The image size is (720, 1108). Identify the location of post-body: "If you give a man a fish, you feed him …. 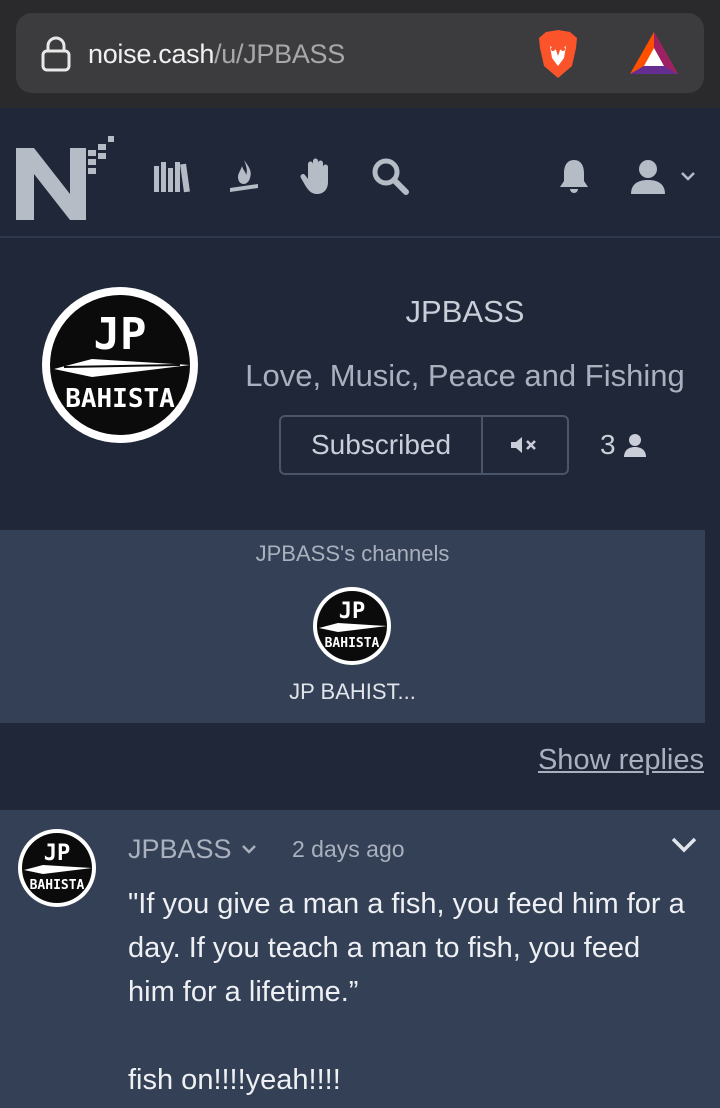
(406, 992).